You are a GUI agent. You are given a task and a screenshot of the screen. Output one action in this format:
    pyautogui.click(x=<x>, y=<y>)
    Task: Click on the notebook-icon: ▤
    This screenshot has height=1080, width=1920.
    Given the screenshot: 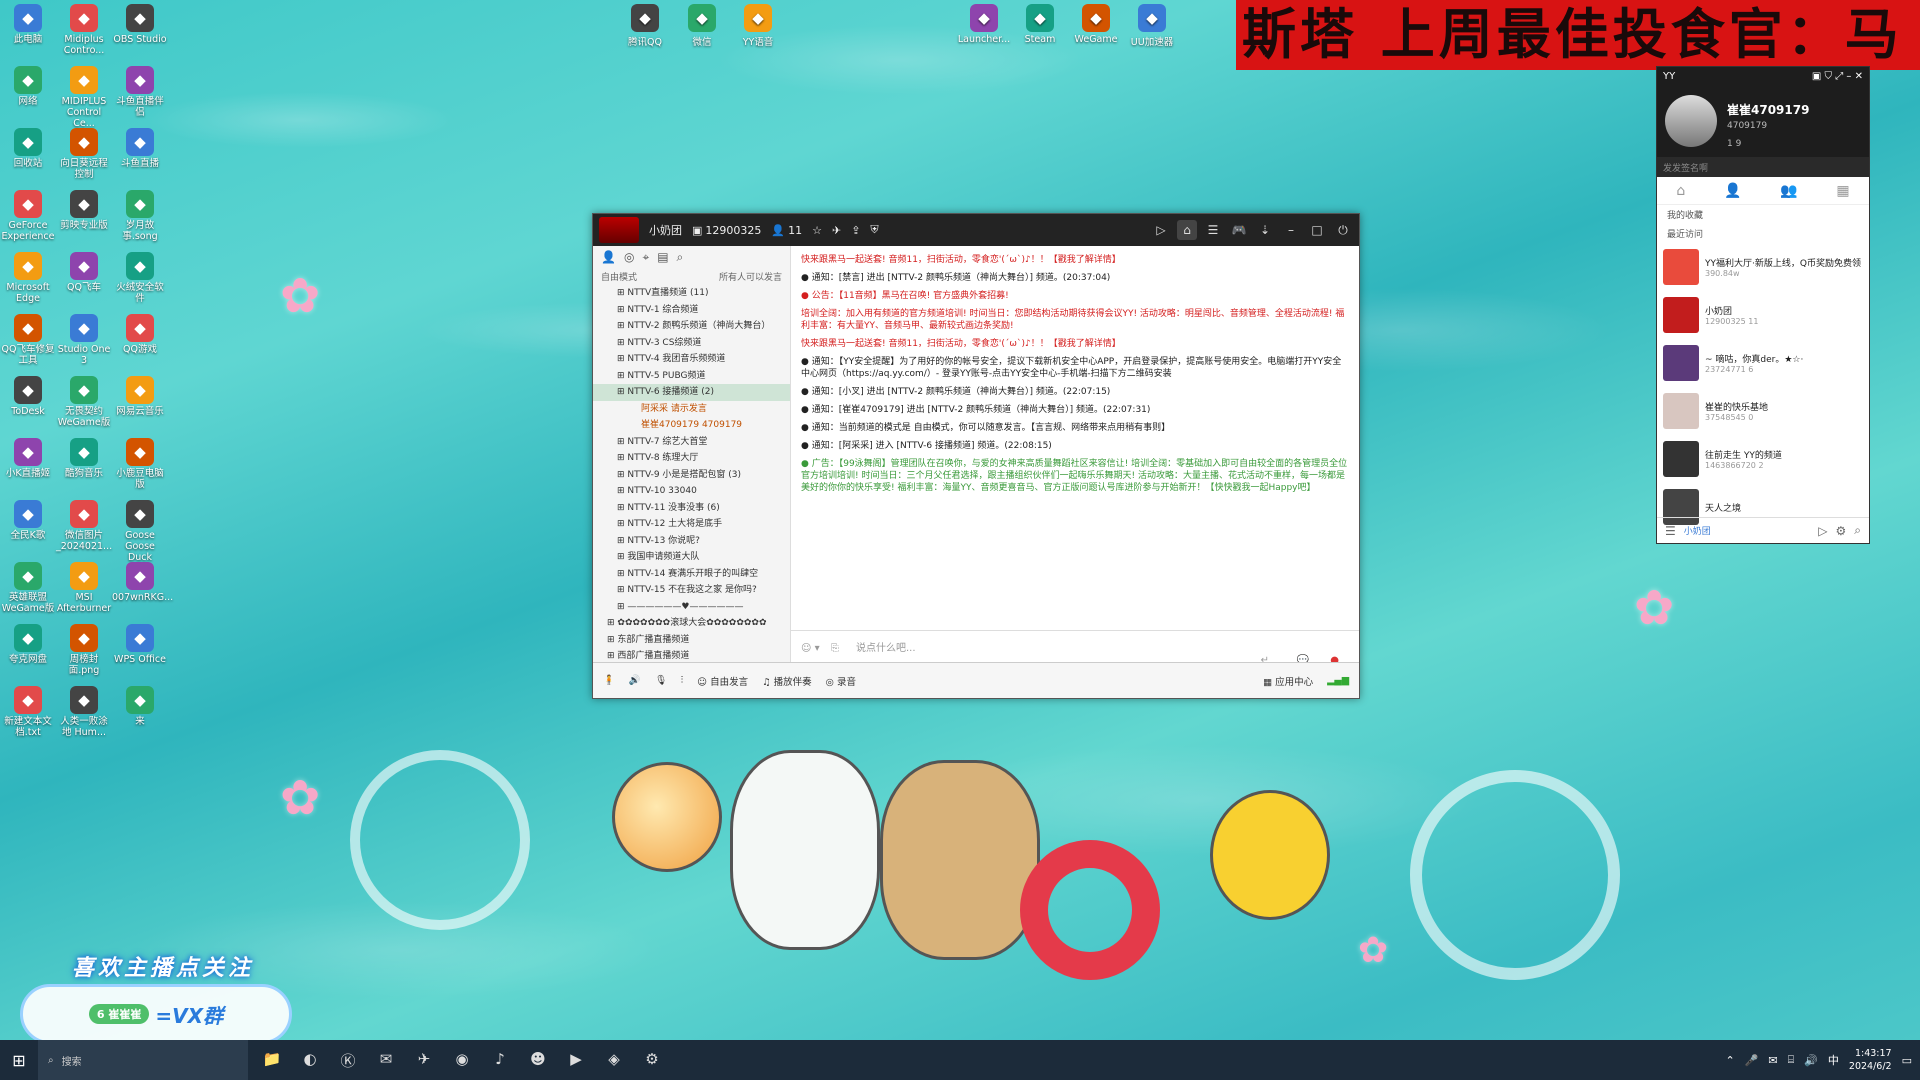 What is the action you would take?
    pyautogui.click(x=662, y=257)
    